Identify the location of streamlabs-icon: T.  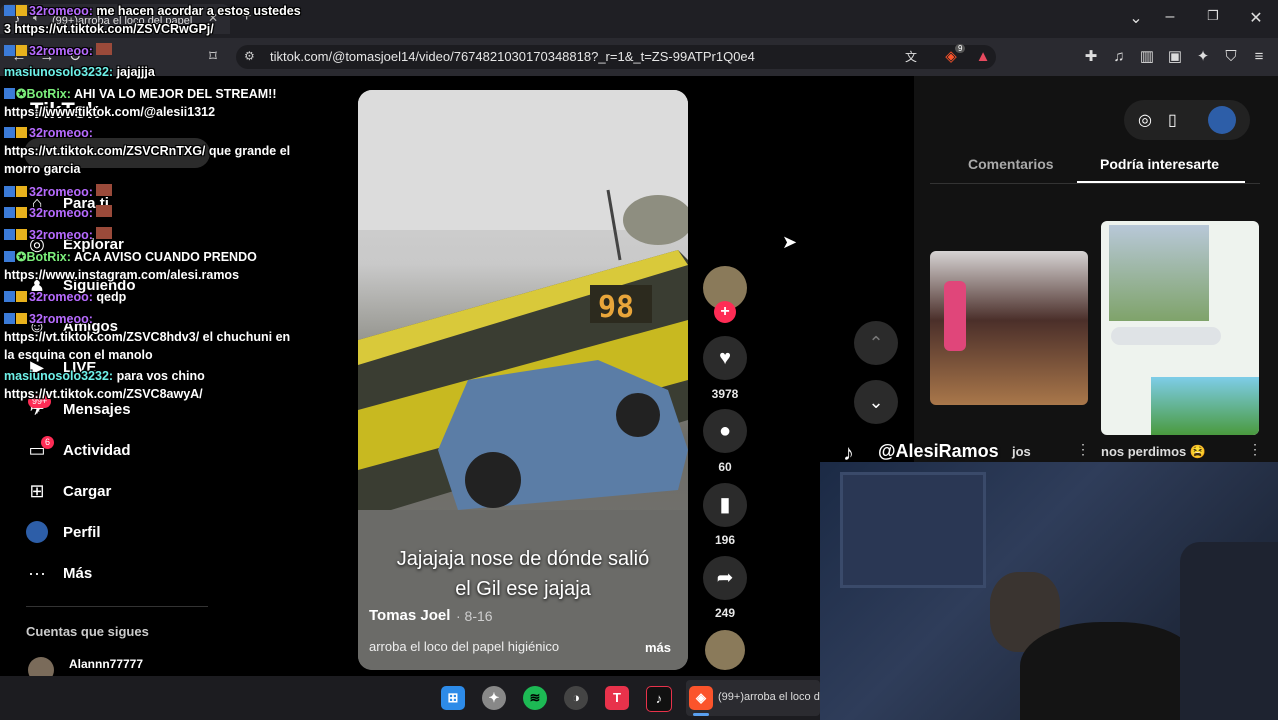
(617, 698).